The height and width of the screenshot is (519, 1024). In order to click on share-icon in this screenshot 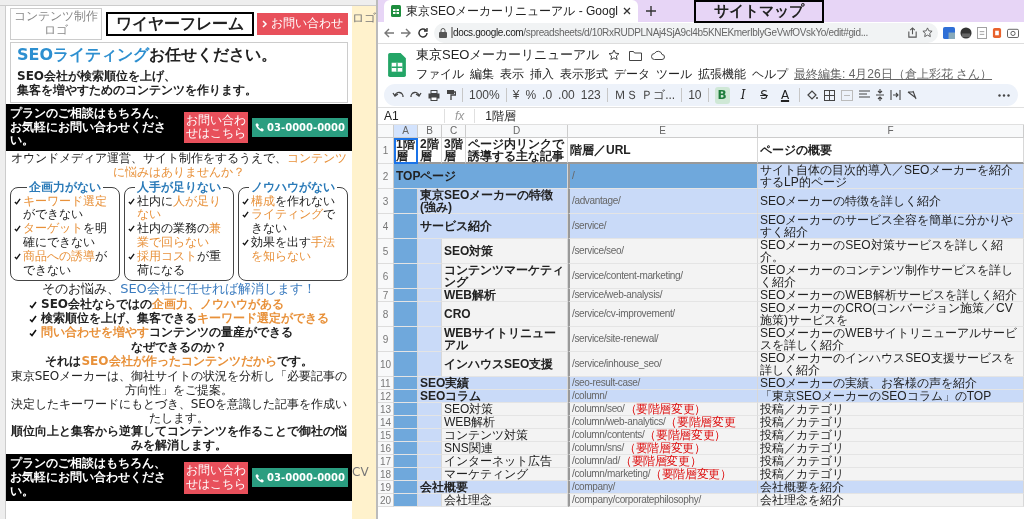, I will do `click(912, 32)`.